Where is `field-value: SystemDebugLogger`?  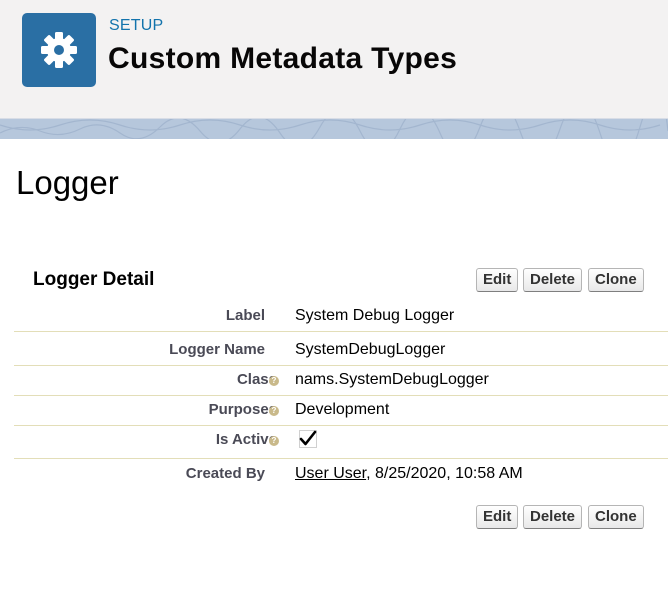 field-value: SystemDebugLogger is located at coordinates (370, 349).